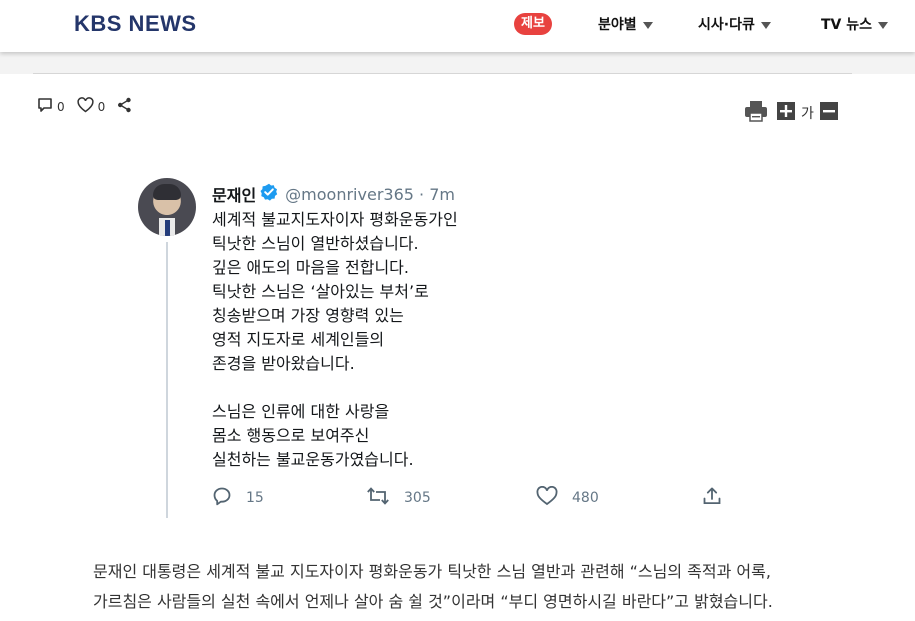  Describe the element at coordinates (320, 291) in the screenshot. I see `tweet-line: 틱낫한 스님은 ‘살아있는 부처’로` at that location.